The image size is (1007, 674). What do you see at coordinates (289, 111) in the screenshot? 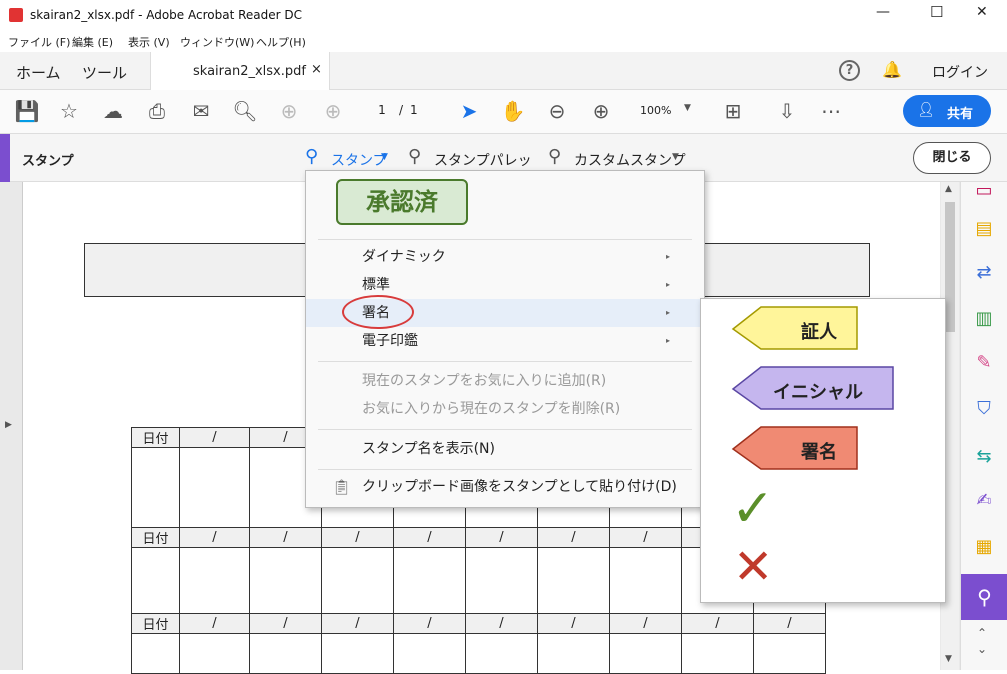
I see `prev-page-icon: ⊕` at bounding box center [289, 111].